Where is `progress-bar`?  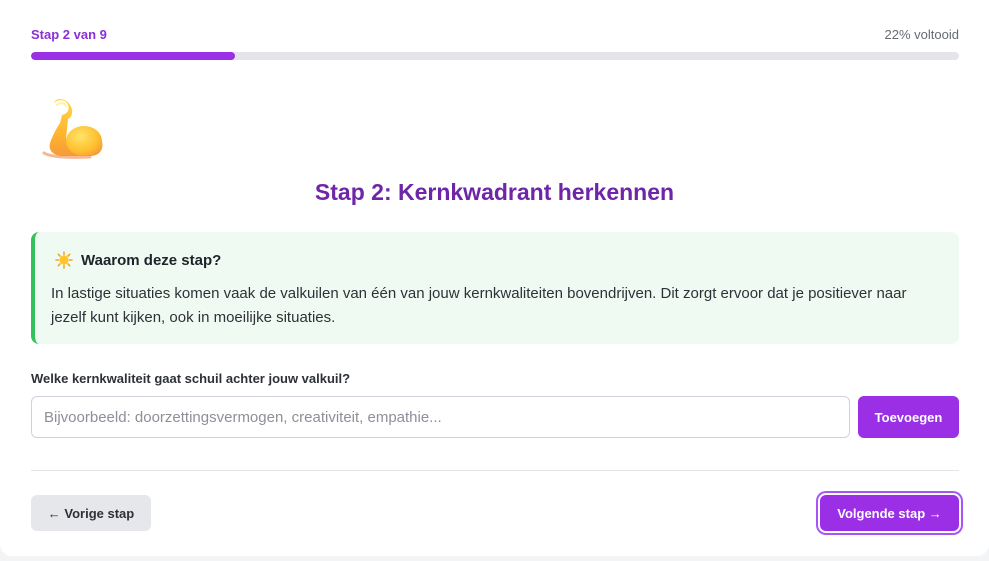 progress-bar is located at coordinates (495, 56).